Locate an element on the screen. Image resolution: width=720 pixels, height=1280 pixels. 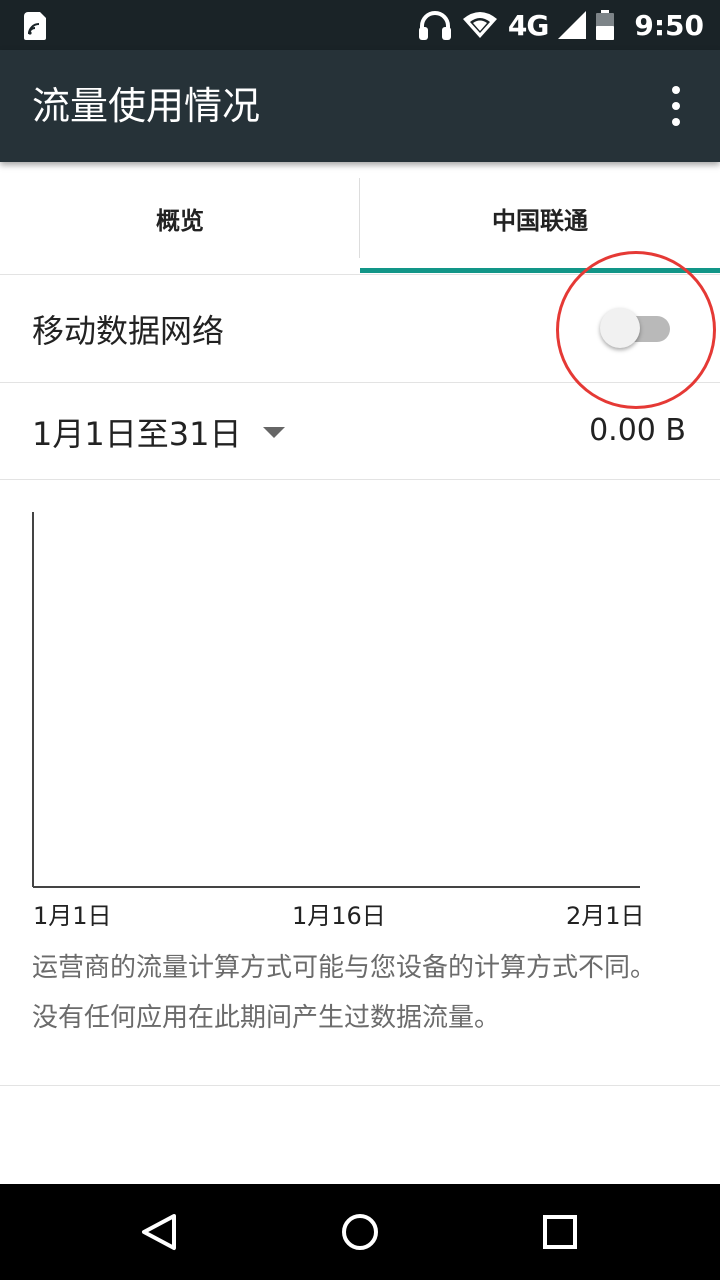
no-usage-note: 没有任何应用在此期间产生过数据流量。 is located at coordinates (266, 1018).